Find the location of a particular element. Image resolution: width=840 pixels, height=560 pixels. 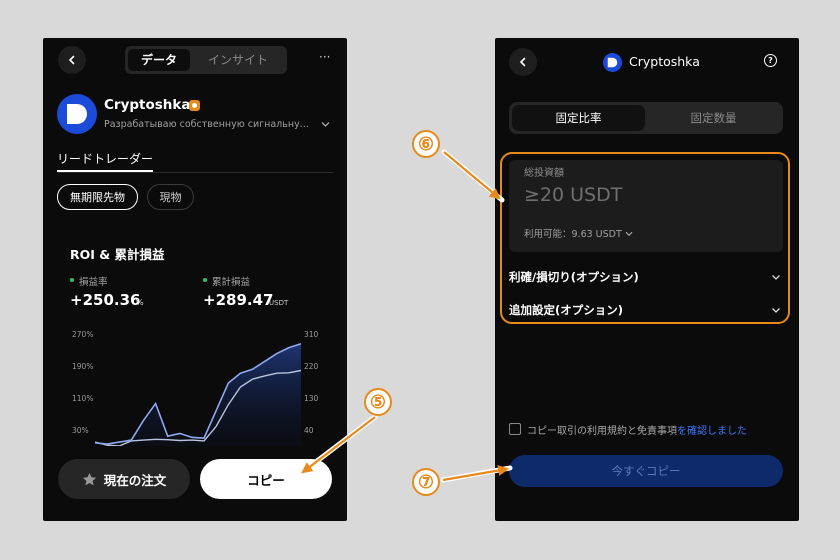

current-orders-label: 現在の注文 is located at coordinates (135, 480).